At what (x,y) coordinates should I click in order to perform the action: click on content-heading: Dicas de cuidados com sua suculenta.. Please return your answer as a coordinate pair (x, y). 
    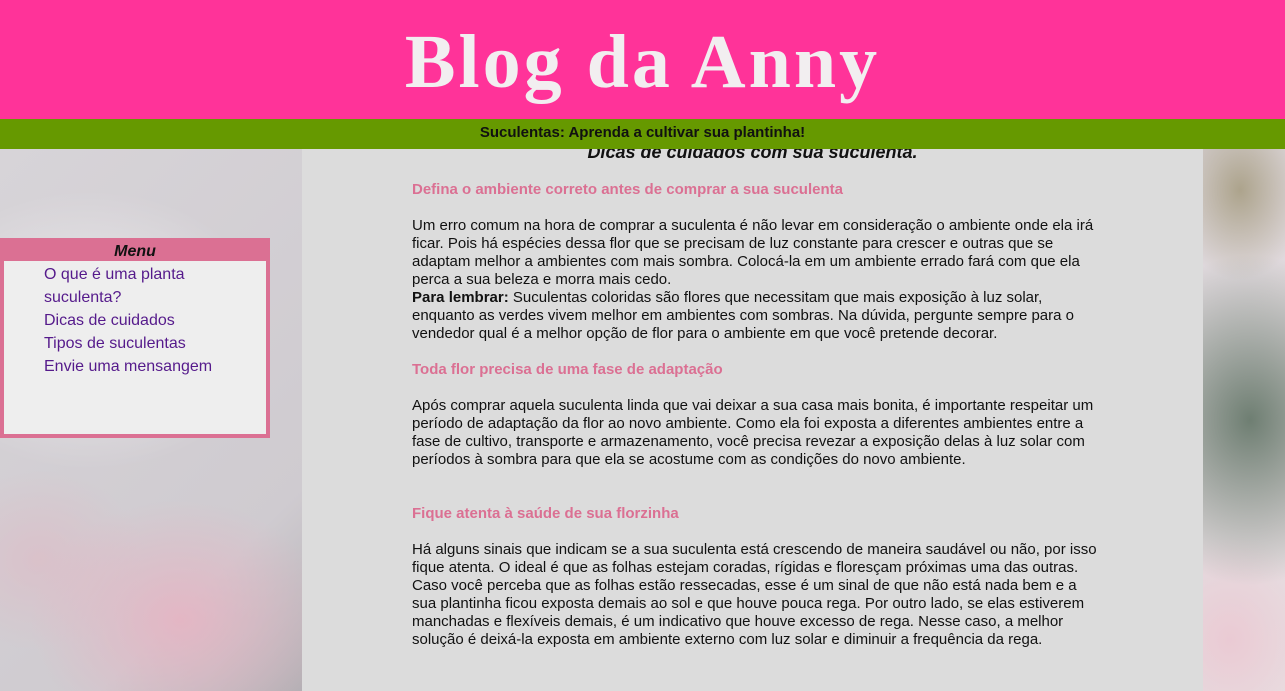
    Looking at the image, I should click on (752, 155).